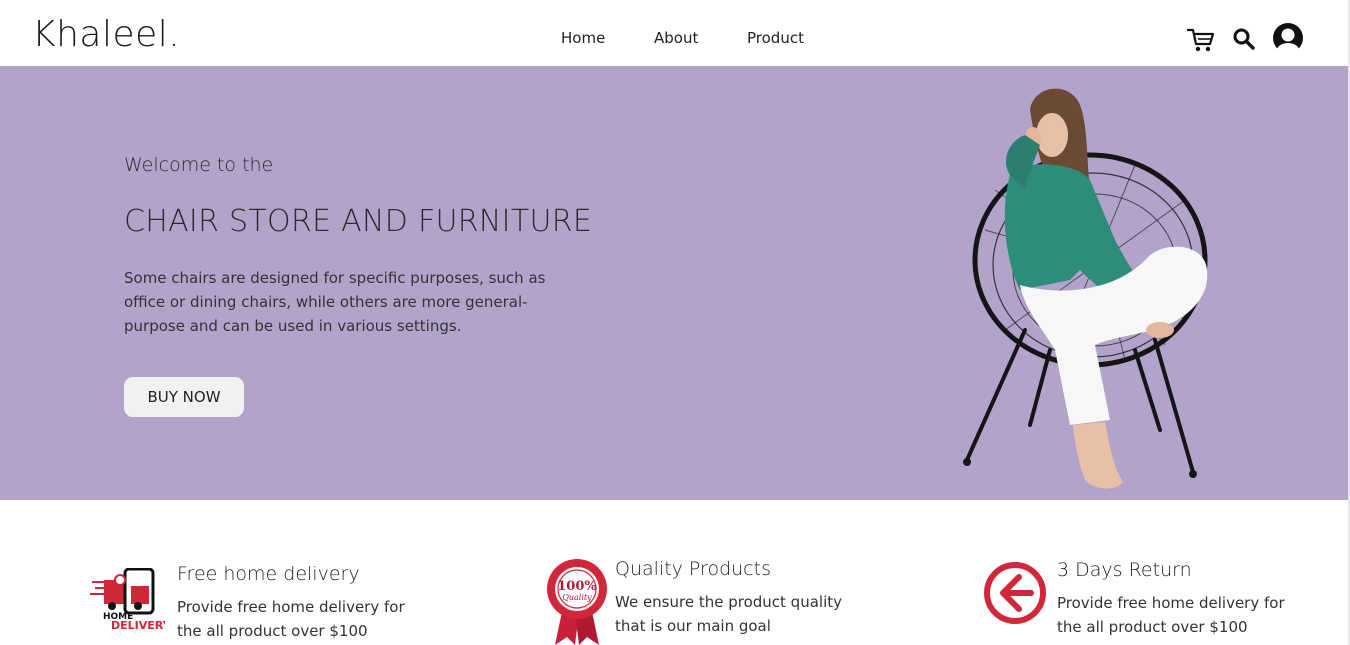  What do you see at coordinates (577, 586) in the screenshot?
I see `svg-text: 100%` at bounding box center [577, 586].